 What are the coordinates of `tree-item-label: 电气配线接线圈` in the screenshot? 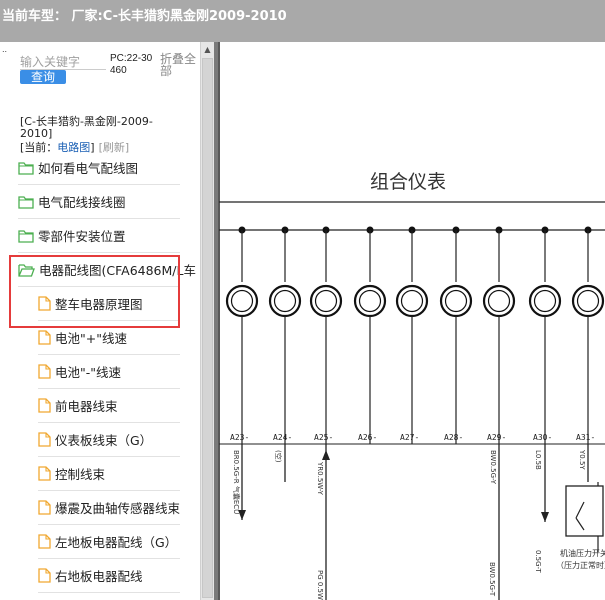 It's located at (82, 202).